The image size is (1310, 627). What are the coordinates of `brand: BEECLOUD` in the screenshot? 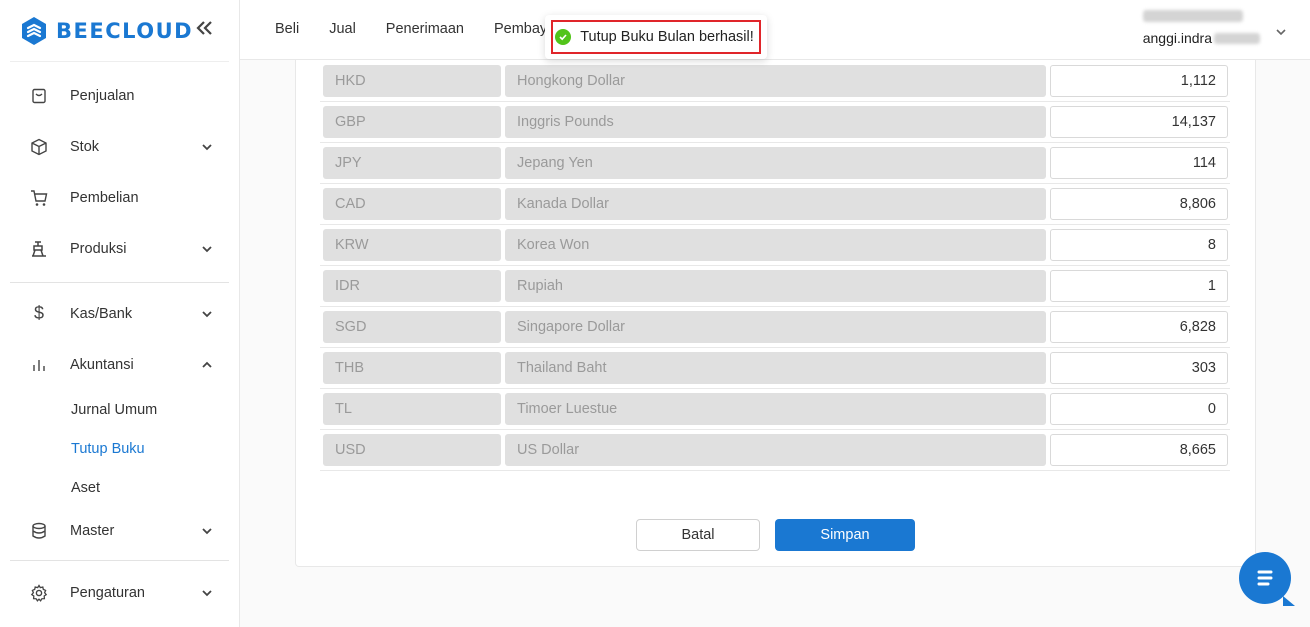 It's located at (119, 31).